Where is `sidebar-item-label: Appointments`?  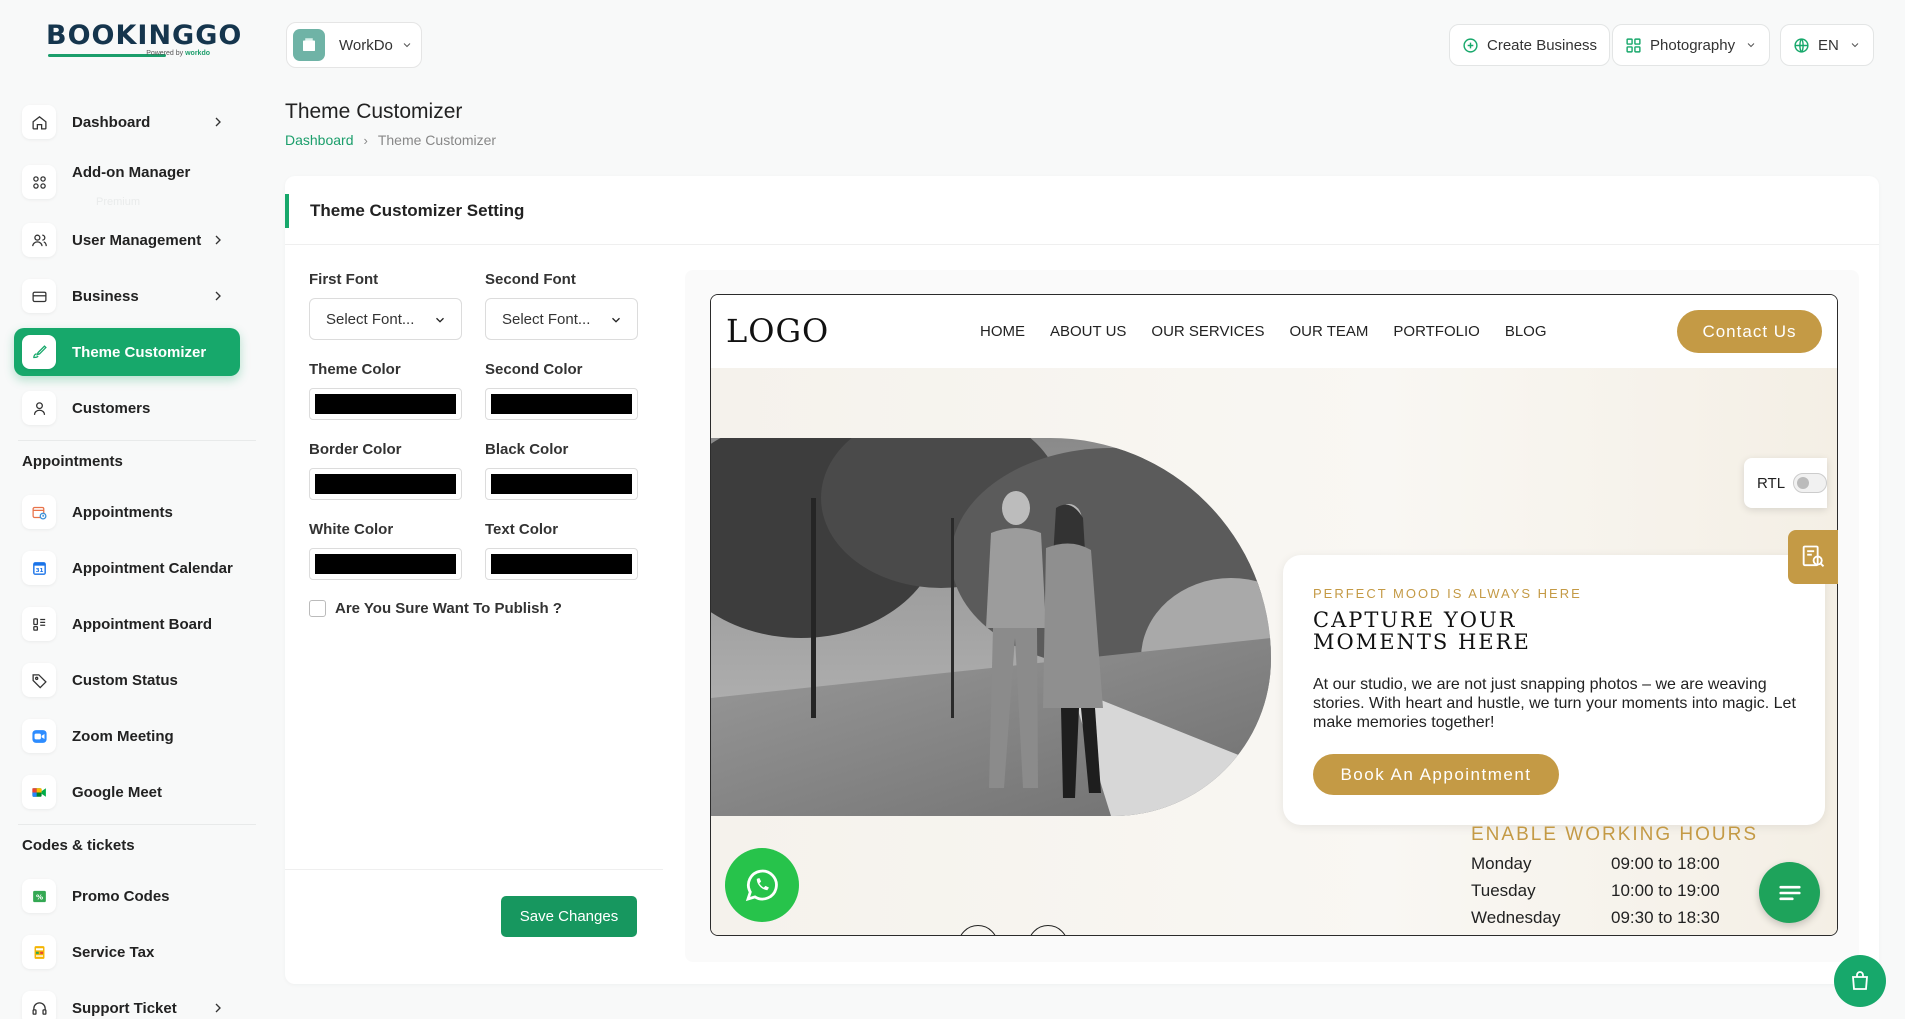 sidebar-item-label: Appointments is located at coordinates (122, 512).